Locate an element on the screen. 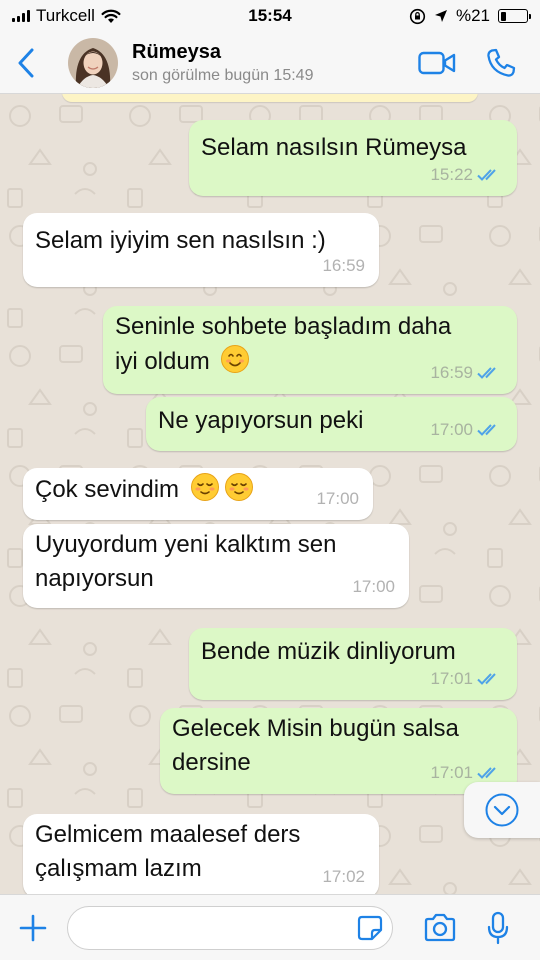  location-icon is located at coordinates (440, 16).